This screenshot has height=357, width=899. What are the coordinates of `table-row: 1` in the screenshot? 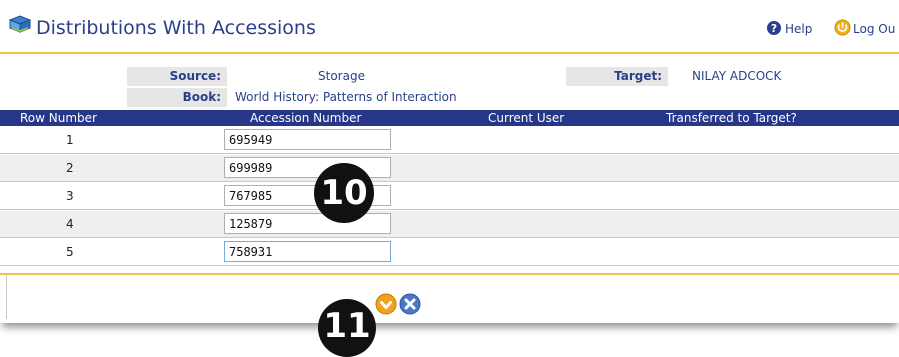 It's located at (449, 140).